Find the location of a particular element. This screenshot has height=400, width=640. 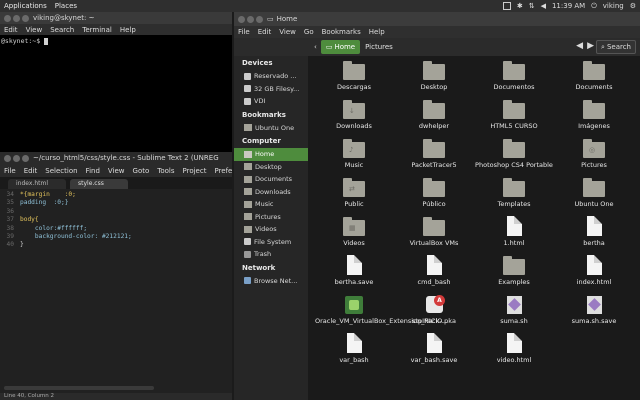

file-item: suma.sh is located at coordinates (514, 313).